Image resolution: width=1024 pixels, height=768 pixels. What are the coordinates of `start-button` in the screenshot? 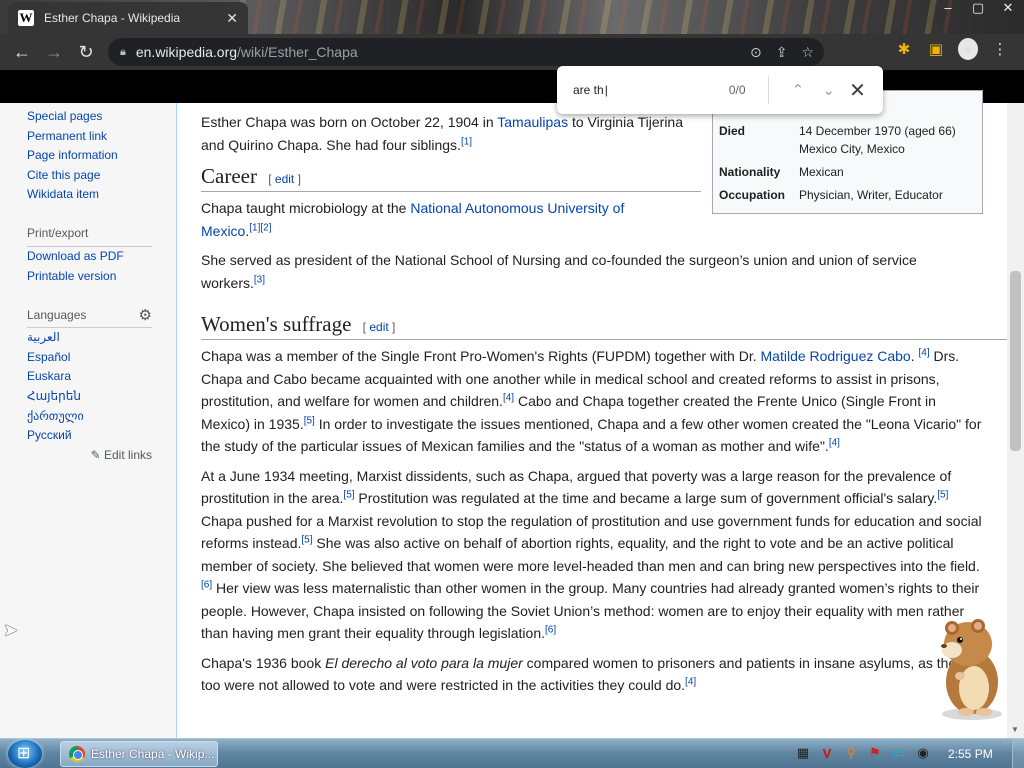 It's located at (25, 754).